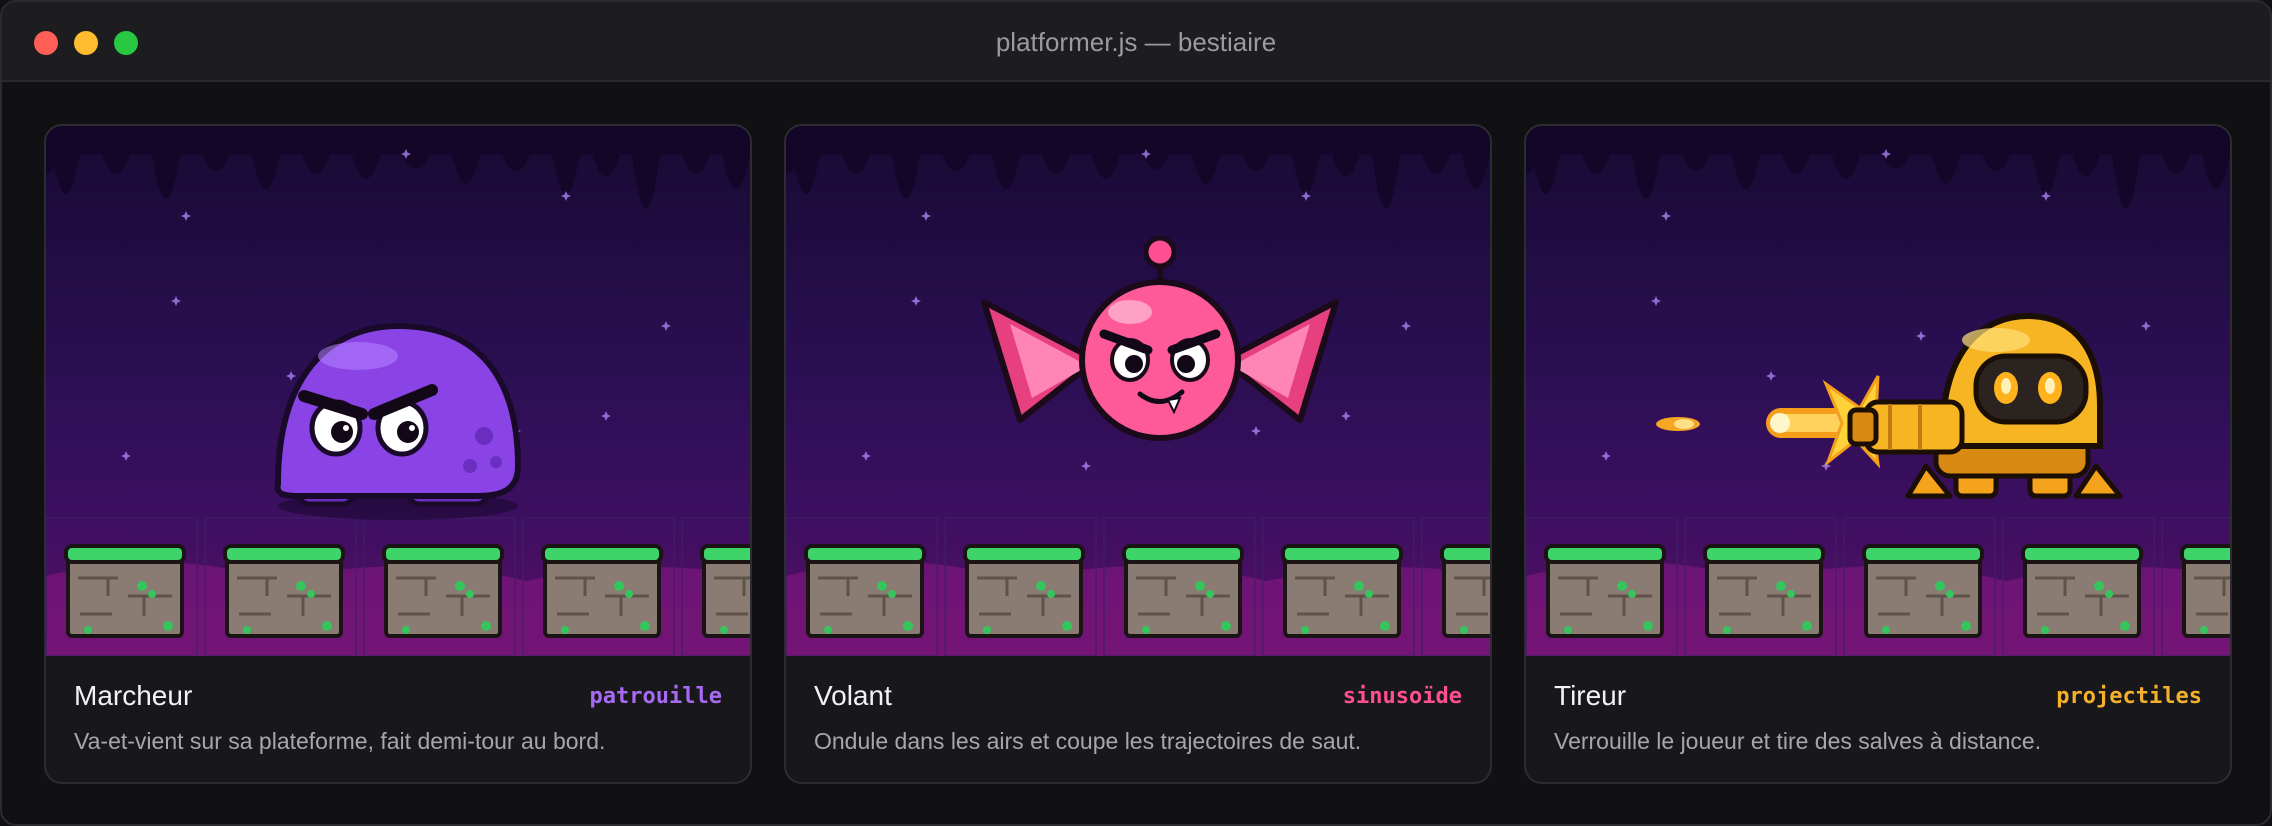  I want to click on enemy-name: Marcheur, so click(133, 695).